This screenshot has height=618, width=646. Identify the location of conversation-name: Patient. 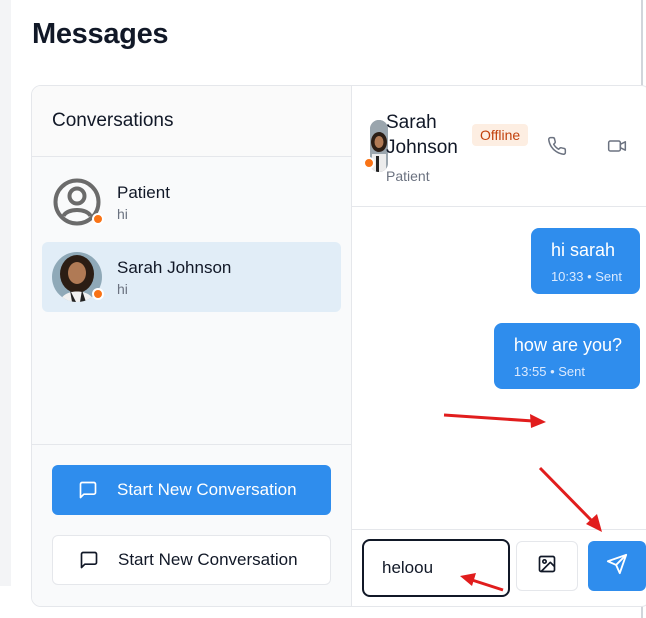
(143, 192).